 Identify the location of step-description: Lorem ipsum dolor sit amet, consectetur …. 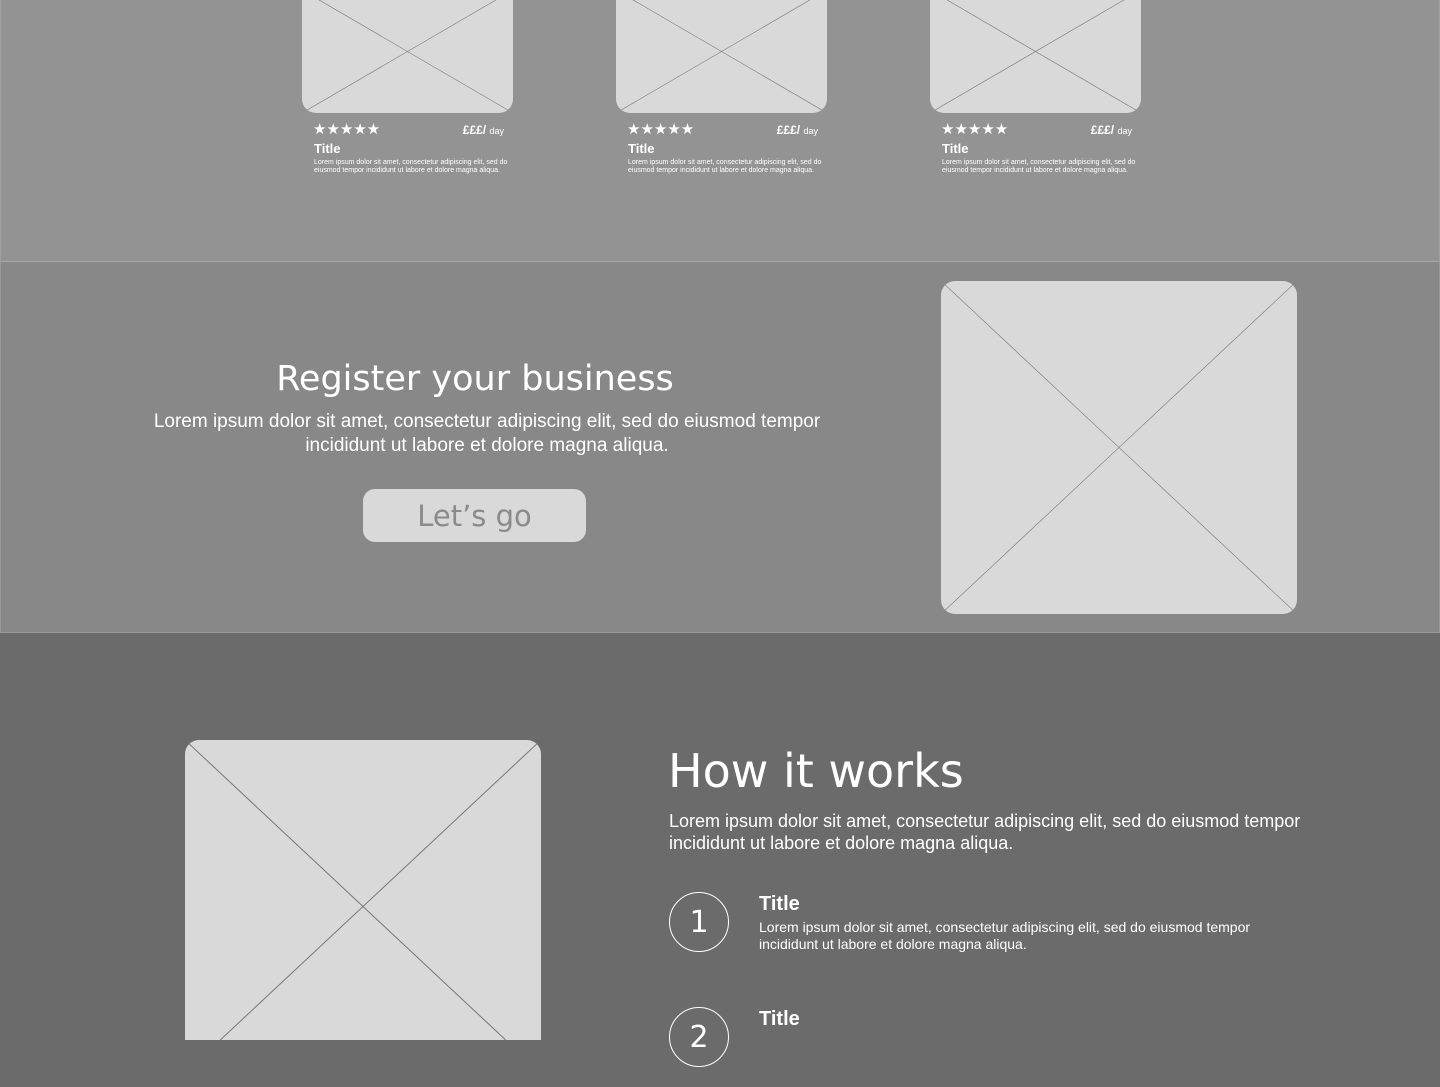
(1005, 935).